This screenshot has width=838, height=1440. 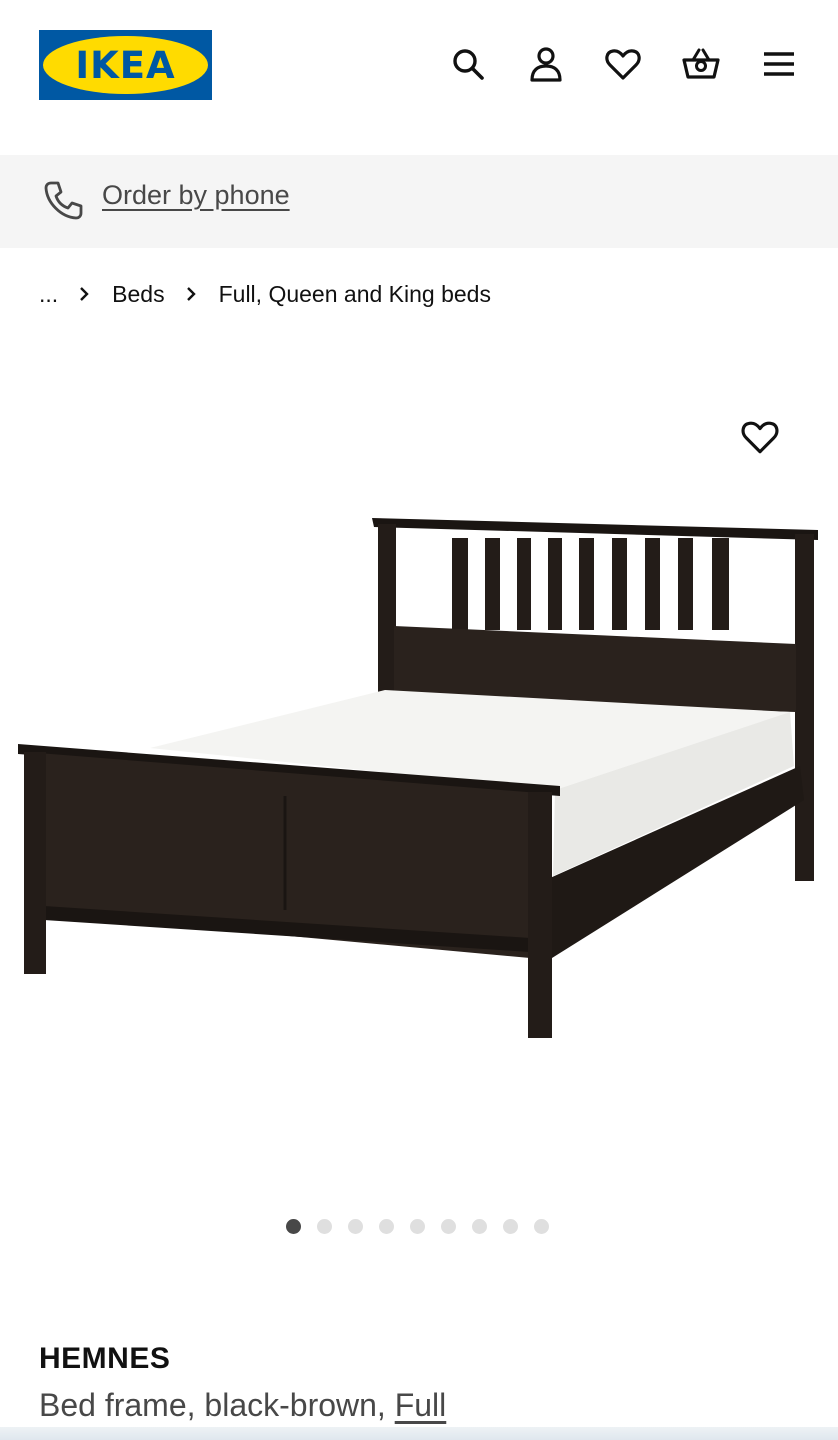 I want to click on product-name: HEMNES, so click(x=105, y=1358).